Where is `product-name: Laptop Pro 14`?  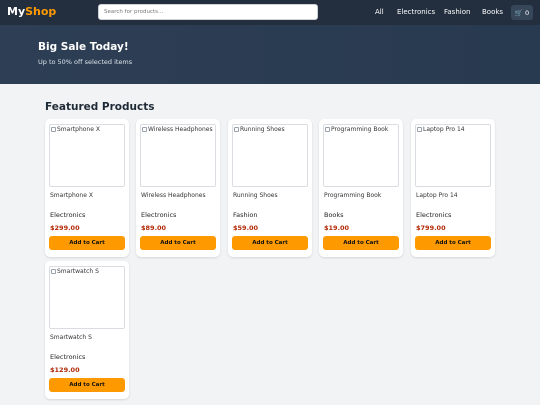 product-name: Laptop Pro 14 is located at coordinates (437, 195).